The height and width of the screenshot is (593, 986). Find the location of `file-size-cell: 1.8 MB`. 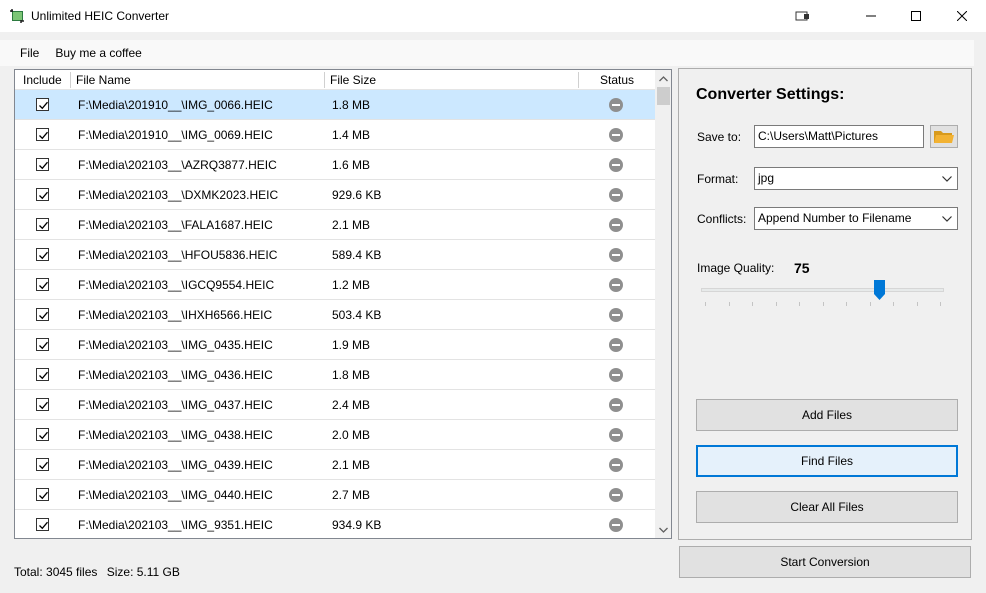

file-size-cell: 1.8 MB is located at coordinates (351, 375).